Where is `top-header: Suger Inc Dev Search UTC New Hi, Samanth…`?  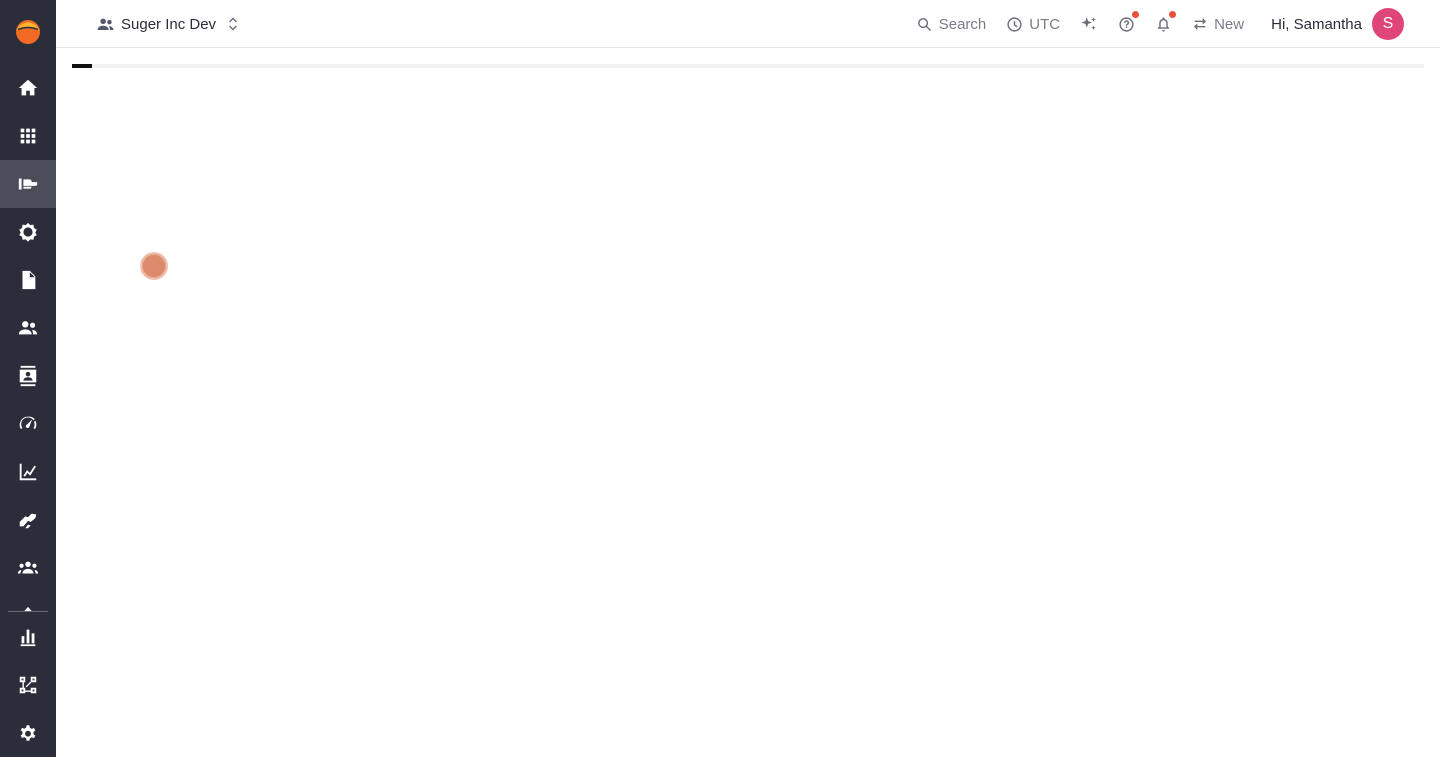
top-header: Suger Inc Dev Search UTC New Hi, Samanth… is located at coordinates (748, 24).